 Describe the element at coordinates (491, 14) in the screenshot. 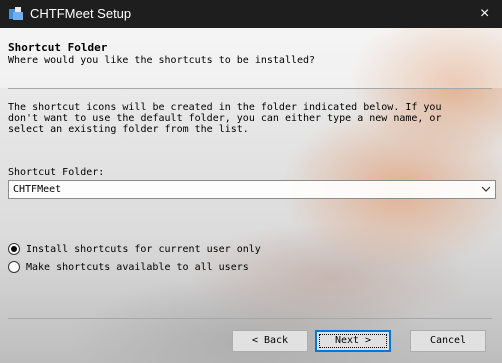

I see `close-icon: ×` at that location.